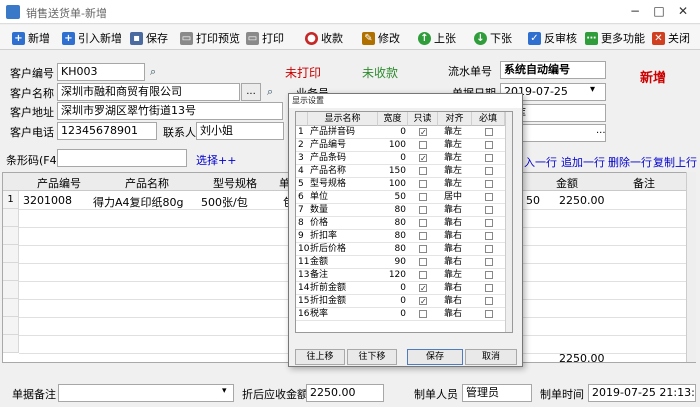 This screenshot has height=407, width=700. What do you see at coordinates (552, 38) in the screenshot?
I see `unaudit-button: ✓ 反审核` at bounding box center [552, 38].